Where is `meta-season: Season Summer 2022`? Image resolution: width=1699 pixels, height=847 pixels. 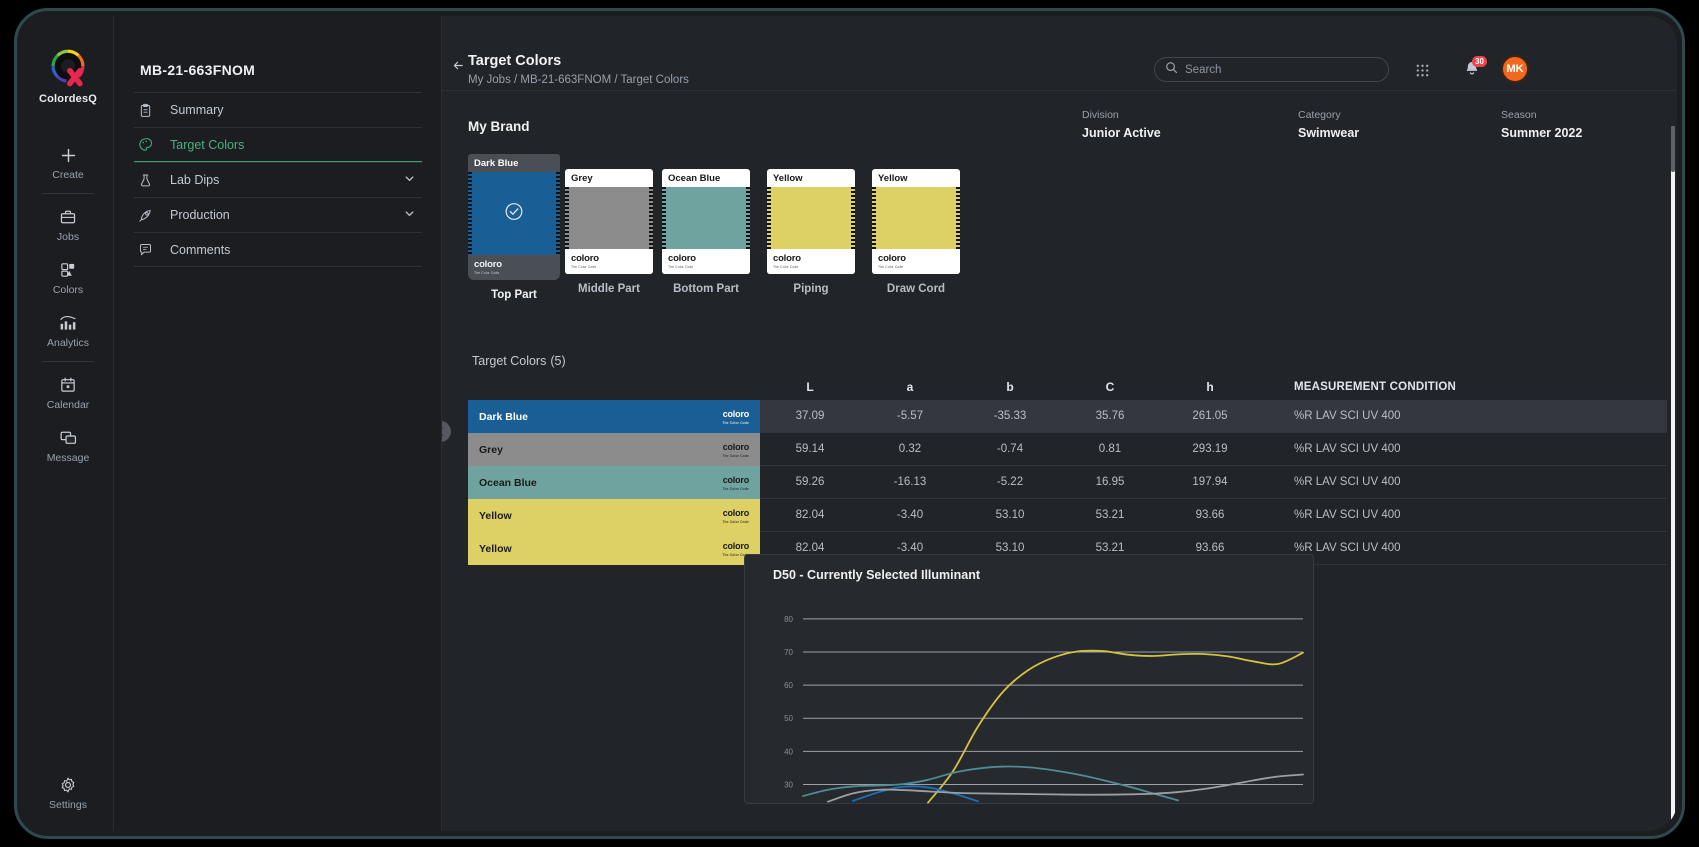
meta-season: Season Summer 2022 is located at coordinates (1541, 124).